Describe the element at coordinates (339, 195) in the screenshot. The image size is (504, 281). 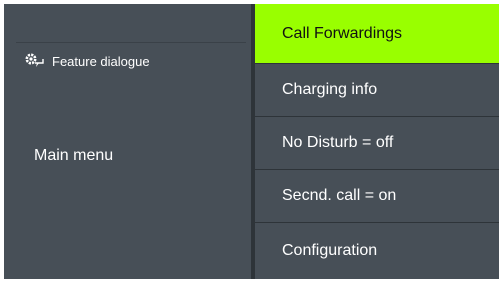
I see `menu-item-label: Secnd. call = on` at that location.